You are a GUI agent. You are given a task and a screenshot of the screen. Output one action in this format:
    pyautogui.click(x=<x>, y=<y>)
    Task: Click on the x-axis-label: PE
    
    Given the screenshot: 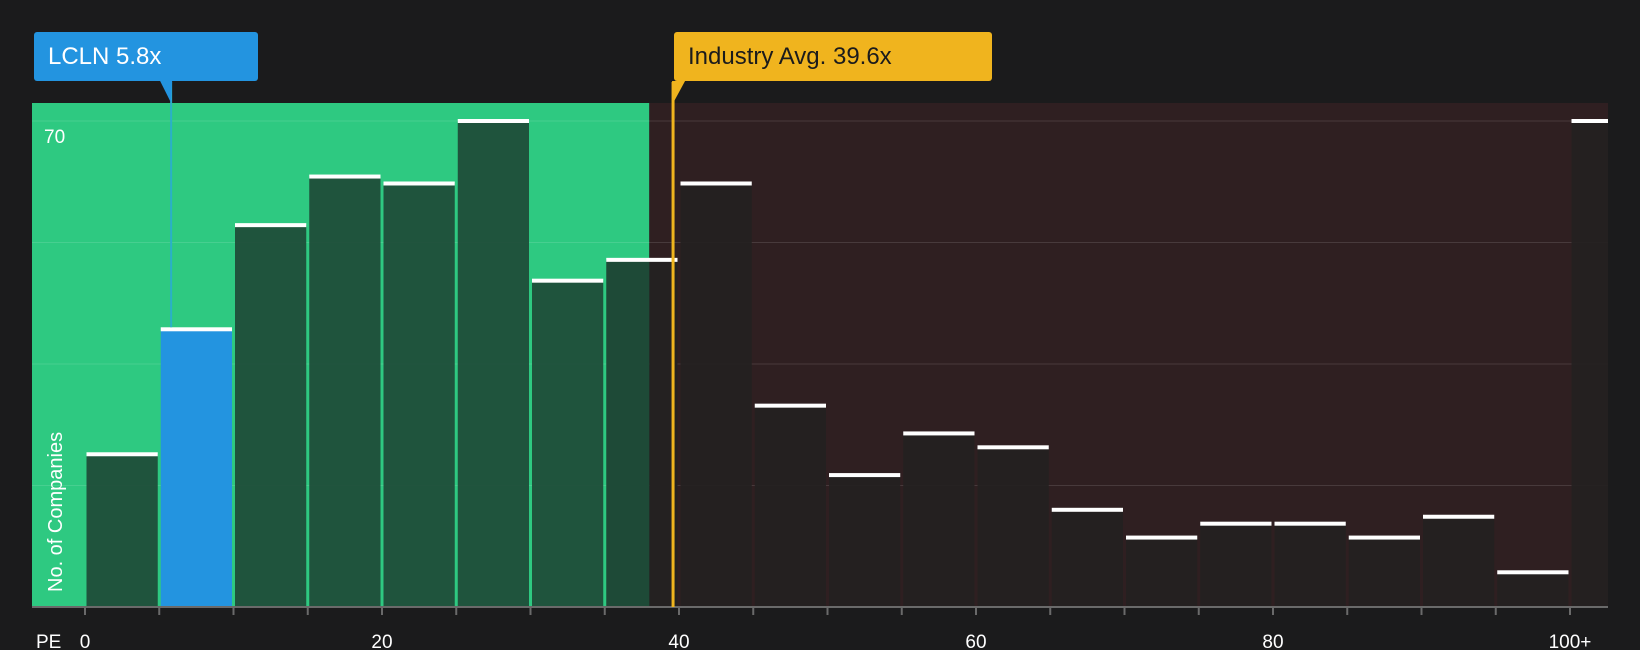 What is the action you would take?
    pyautogui.click(x=48, y=641)
    